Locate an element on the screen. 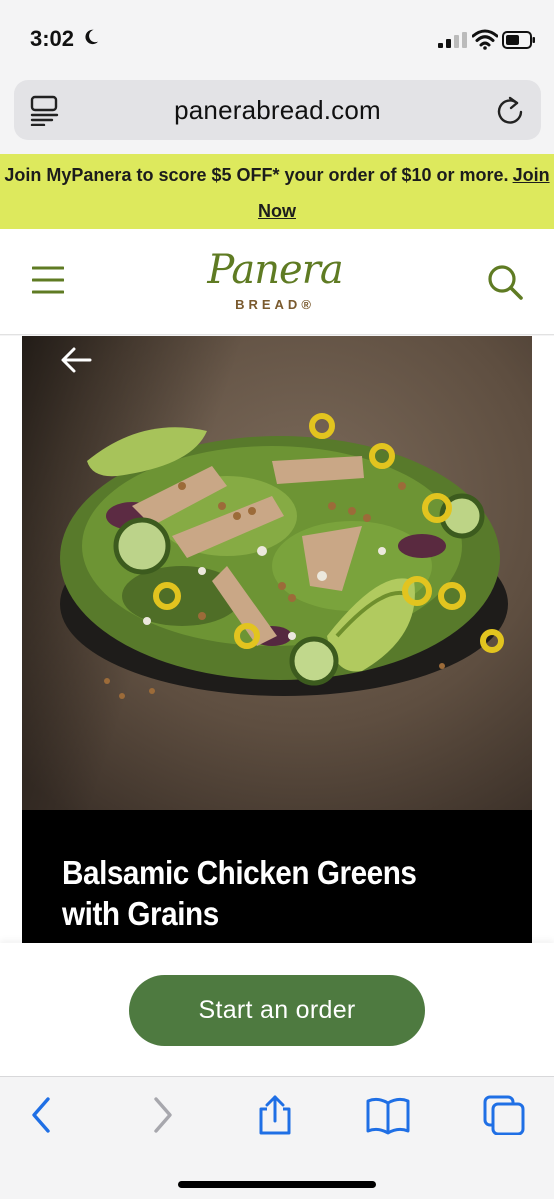 The image size is (554, 1199). product-title-block: Balsamic Chicken Greens with Grains is located at coordinates (277, 877).